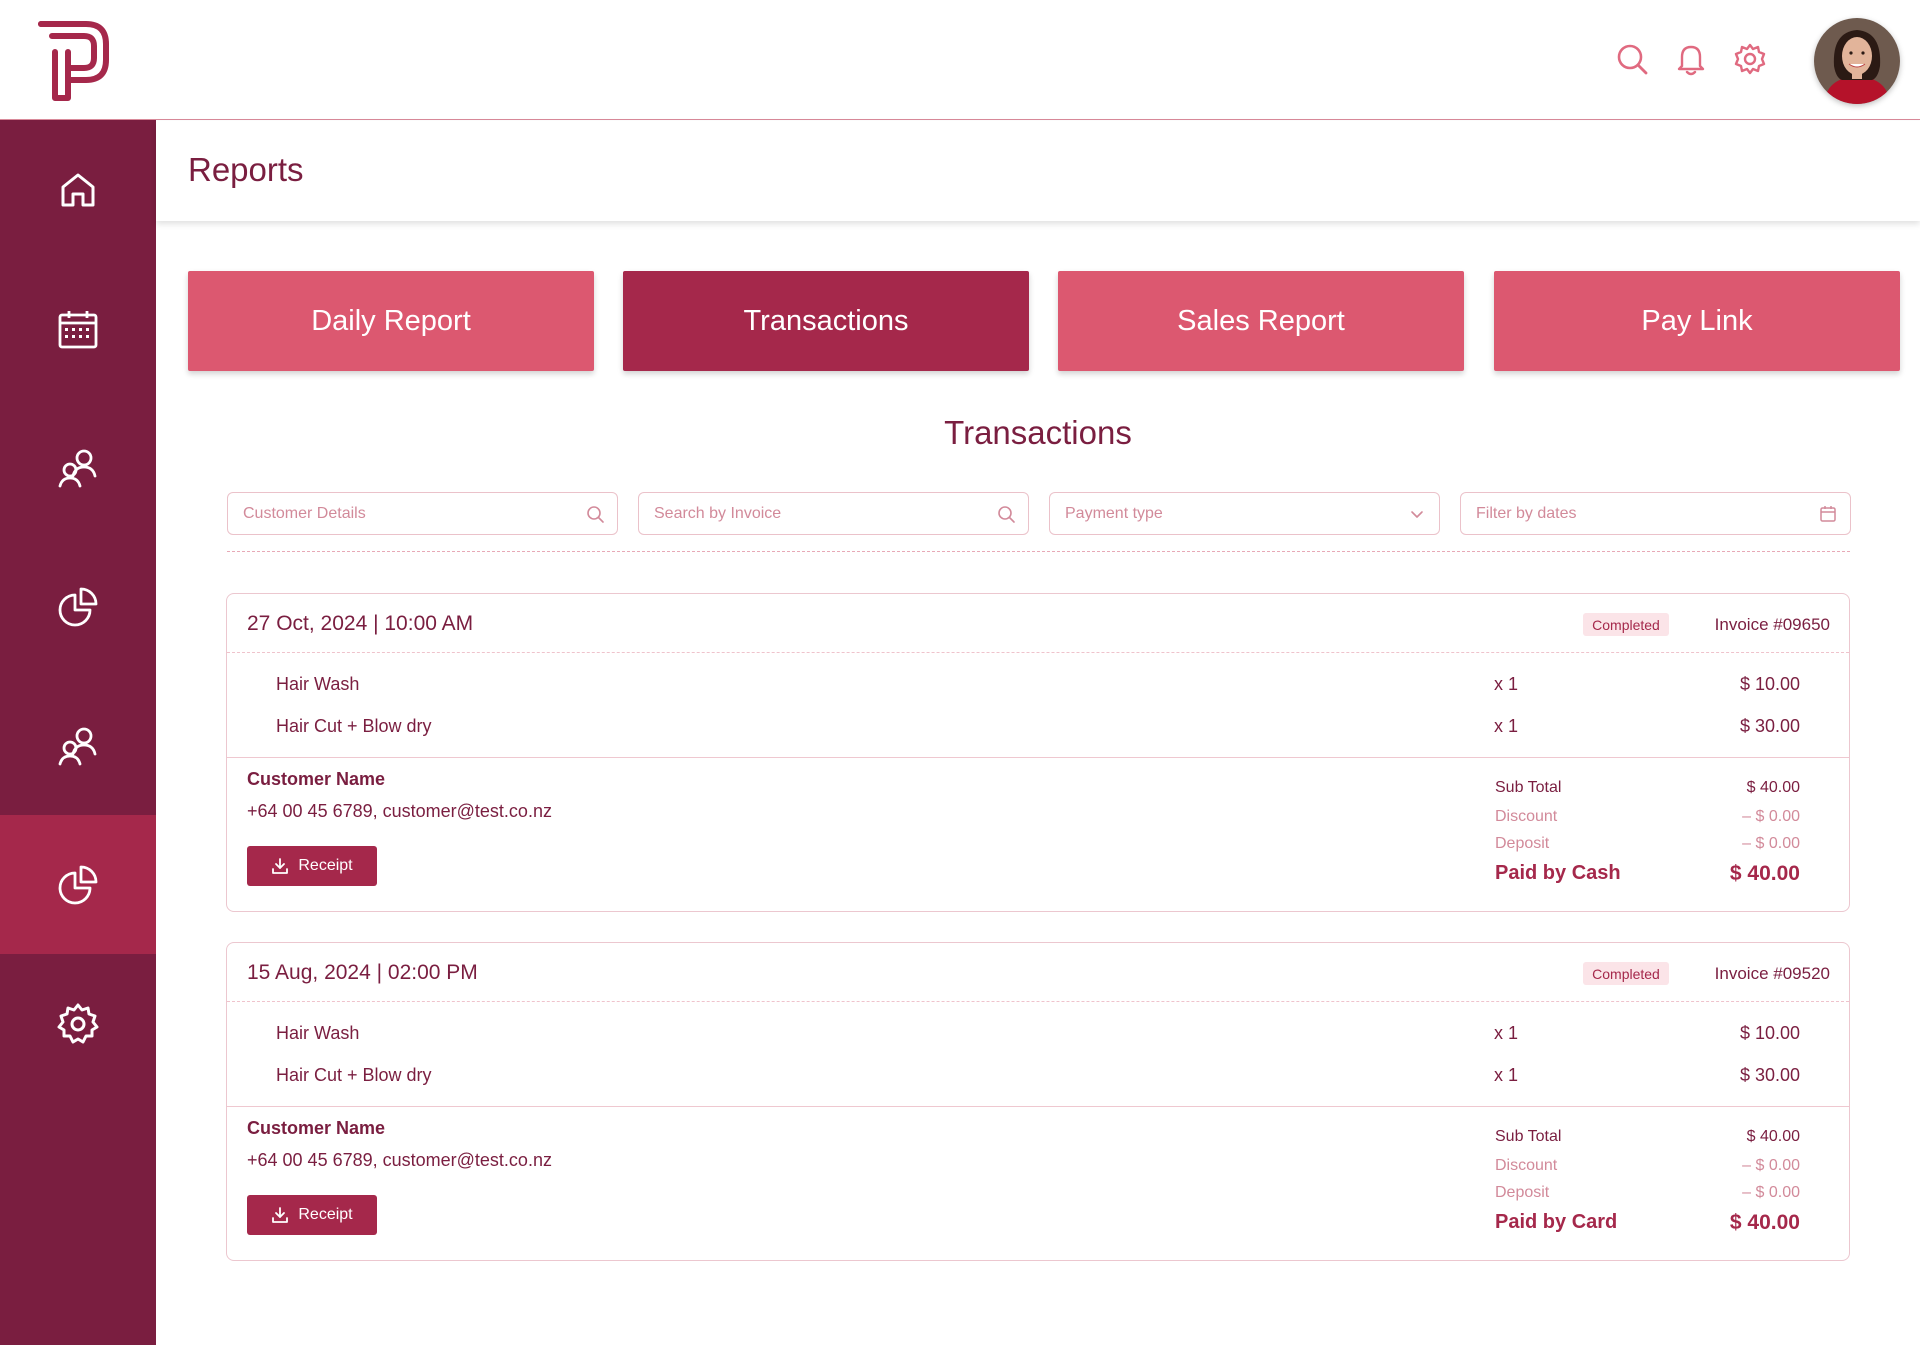 This screenshot has height=1345, width=1920. I want to click on sidebar-item-staff, so click(78, 745).